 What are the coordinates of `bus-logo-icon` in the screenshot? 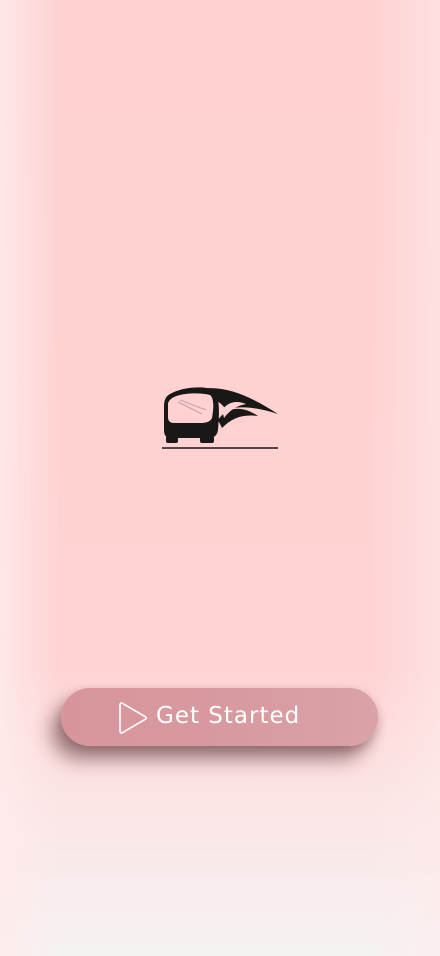 It's located at (220, 418).